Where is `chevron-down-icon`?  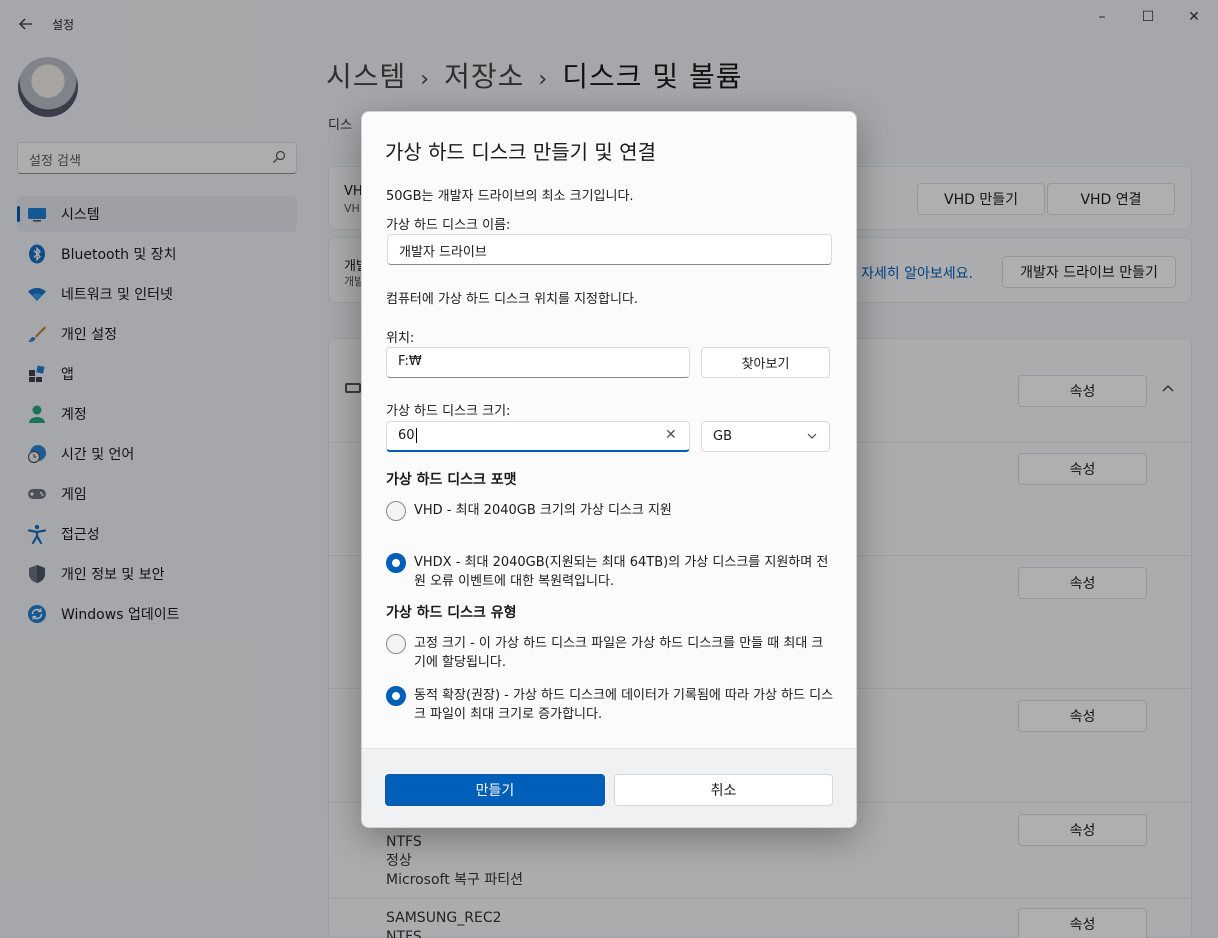
chevron-down-icon is located at coordinates (812, 436).